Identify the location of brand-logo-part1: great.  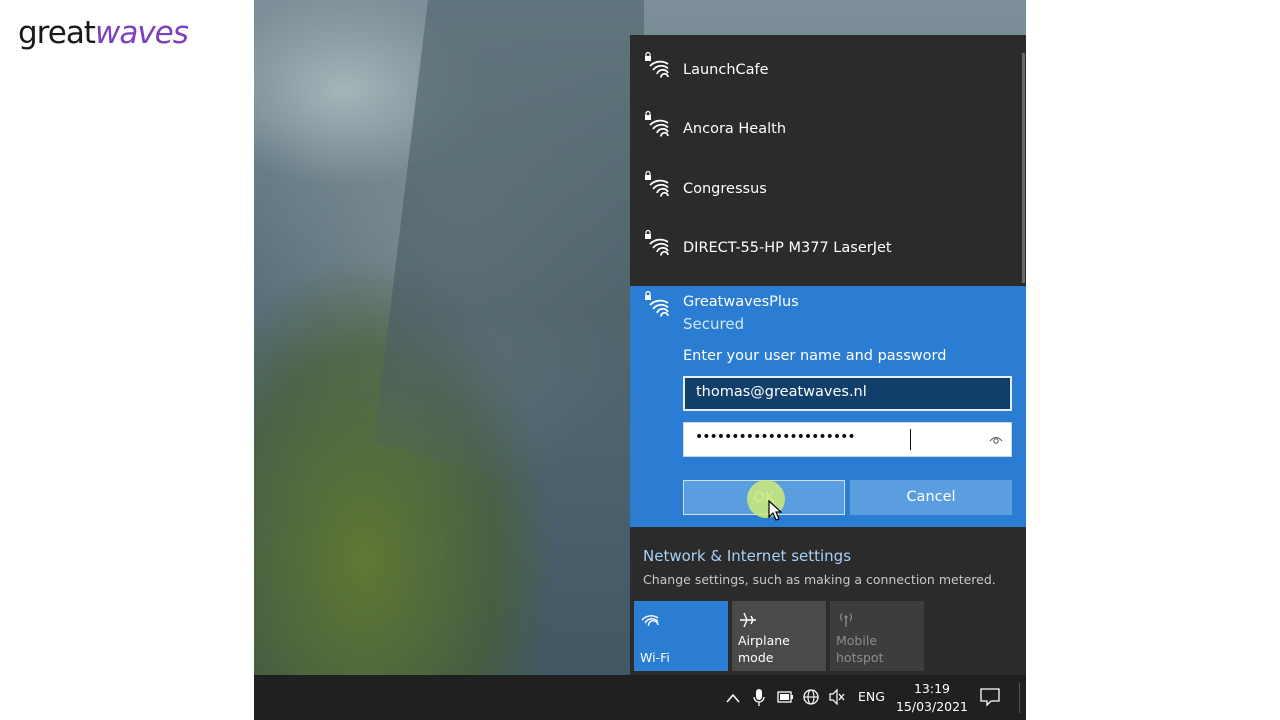
(57, 33).